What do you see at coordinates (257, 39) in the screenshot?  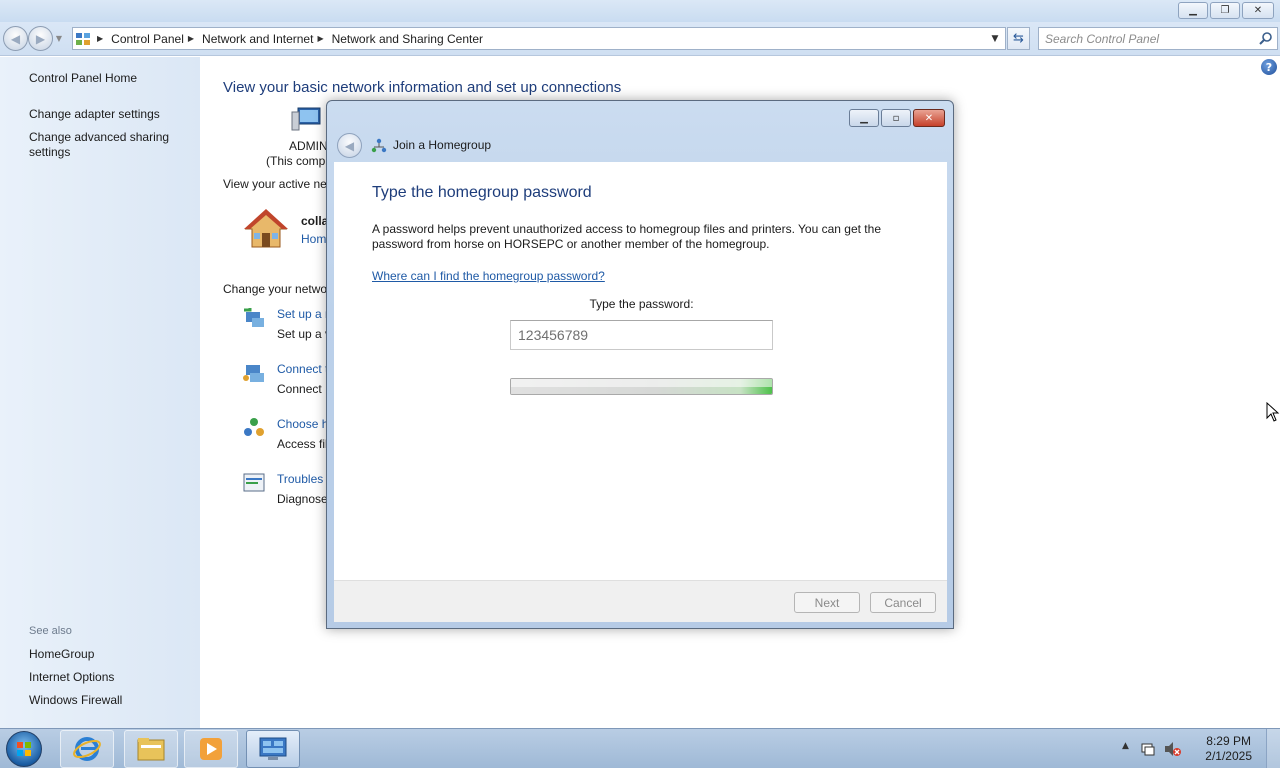 I see `breadcrumb-network-and-internet: Network and Internet` at bounding box center [257, 39].